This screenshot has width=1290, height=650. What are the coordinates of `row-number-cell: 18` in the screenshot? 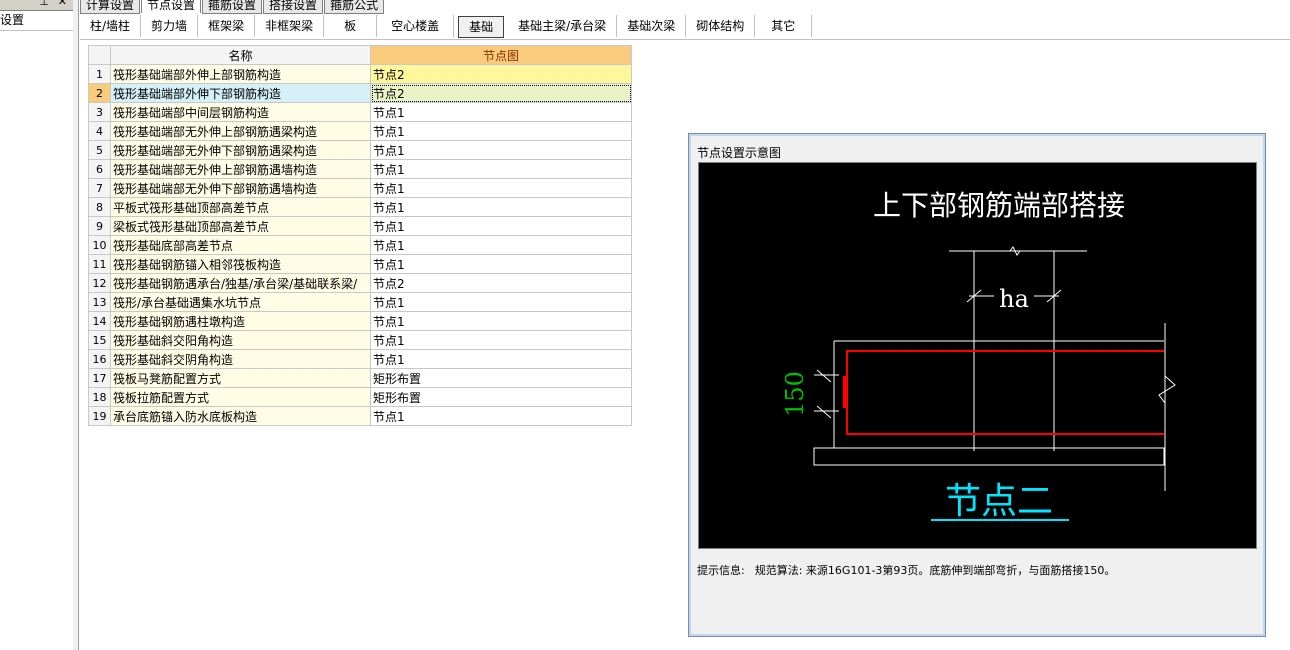 It's located at (99, 397).